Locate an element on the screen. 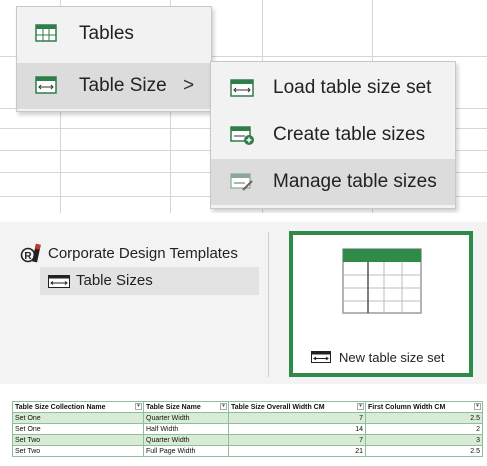 The height and width of the screenshot is (466, 487). menu-item-tables: Tables is located at coordinates (114, 34).